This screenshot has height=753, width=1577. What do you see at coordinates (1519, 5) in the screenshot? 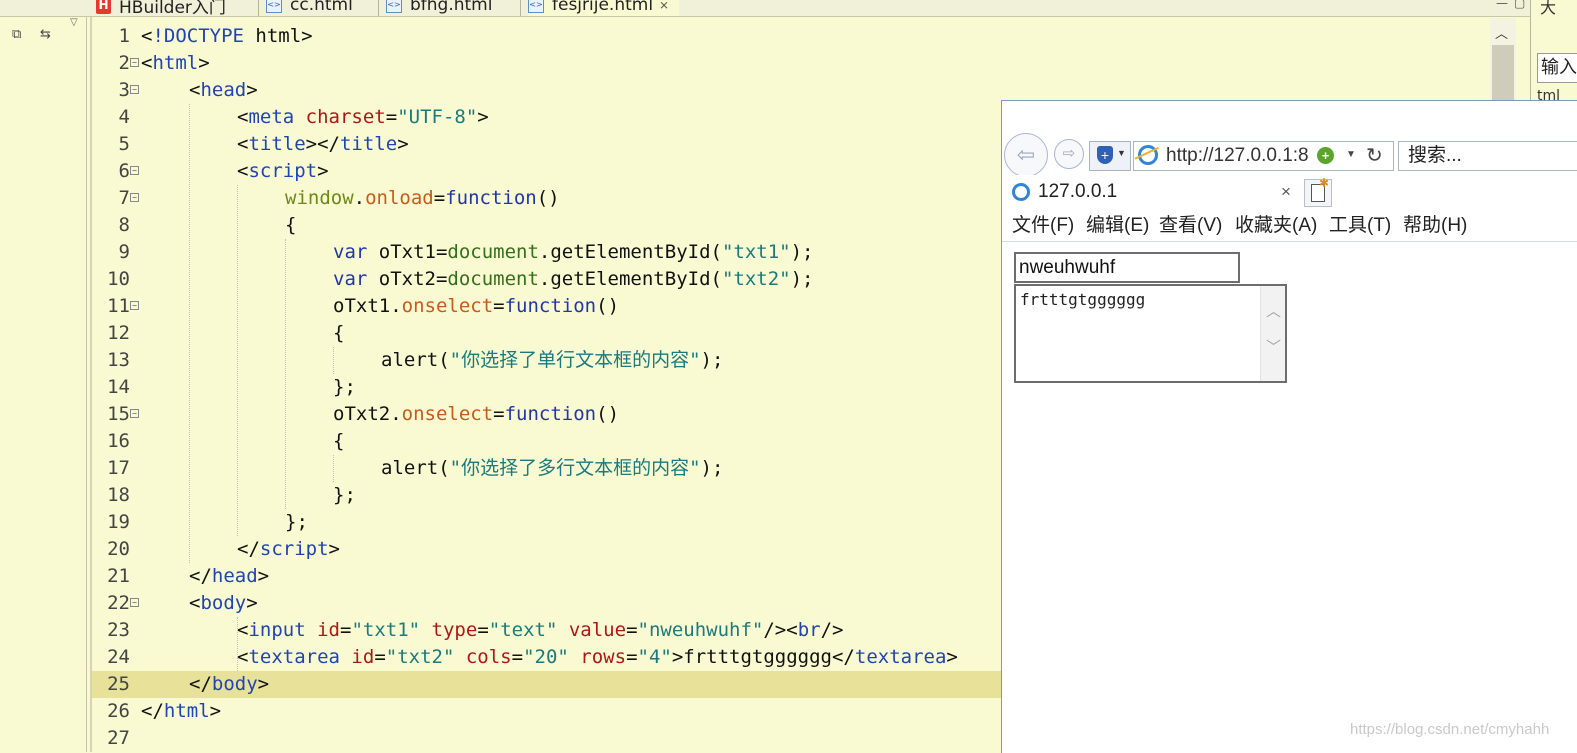
I see `maximize-icon: ▢` at bounding box center [1519, 5].